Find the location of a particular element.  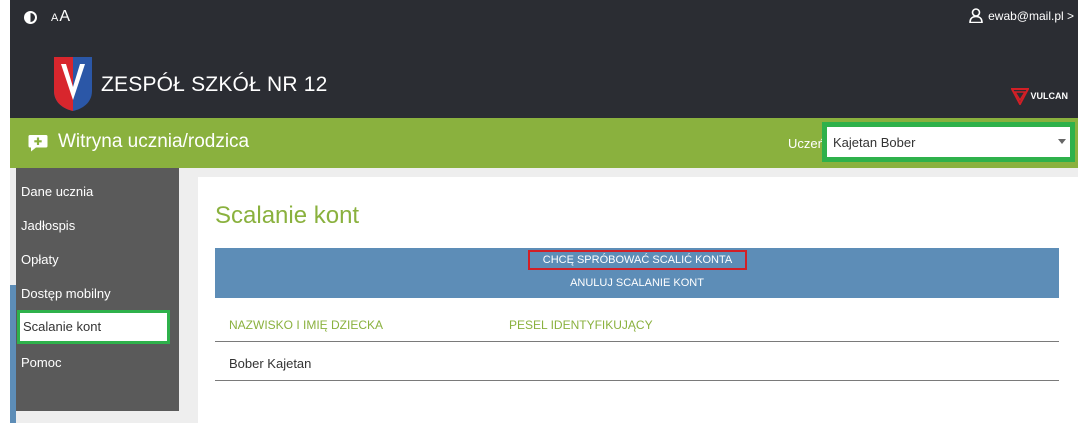

table-header-divider is located at coordinates (637, 341).